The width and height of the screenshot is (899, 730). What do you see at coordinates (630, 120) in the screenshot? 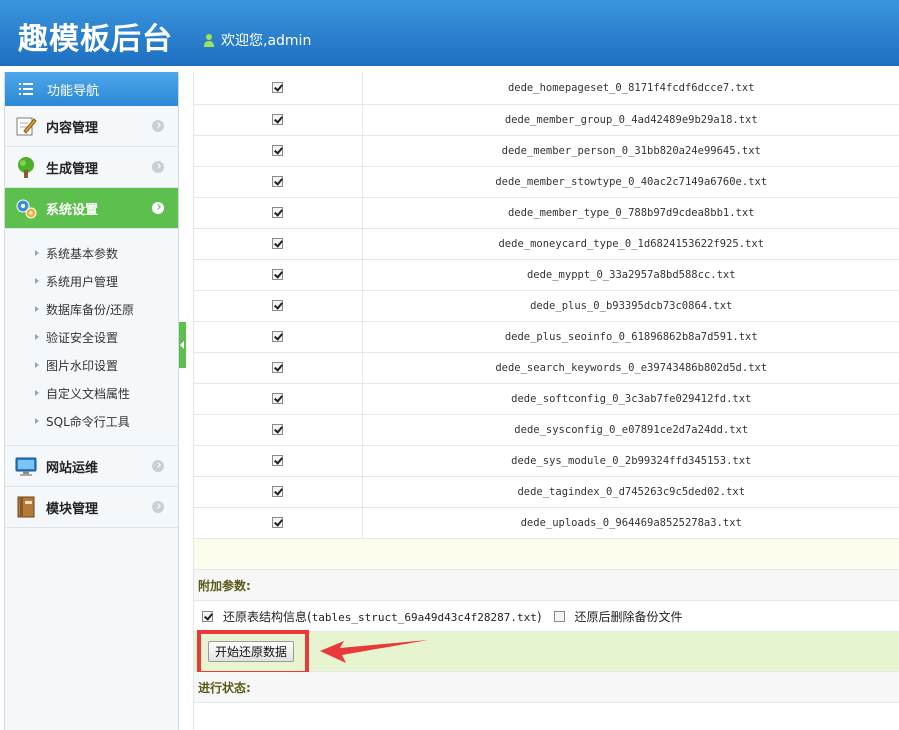
I see `file-name-cell: dede_member_group_0_4ad42489e9b29a18.txt` at bounding box center [630, 120].